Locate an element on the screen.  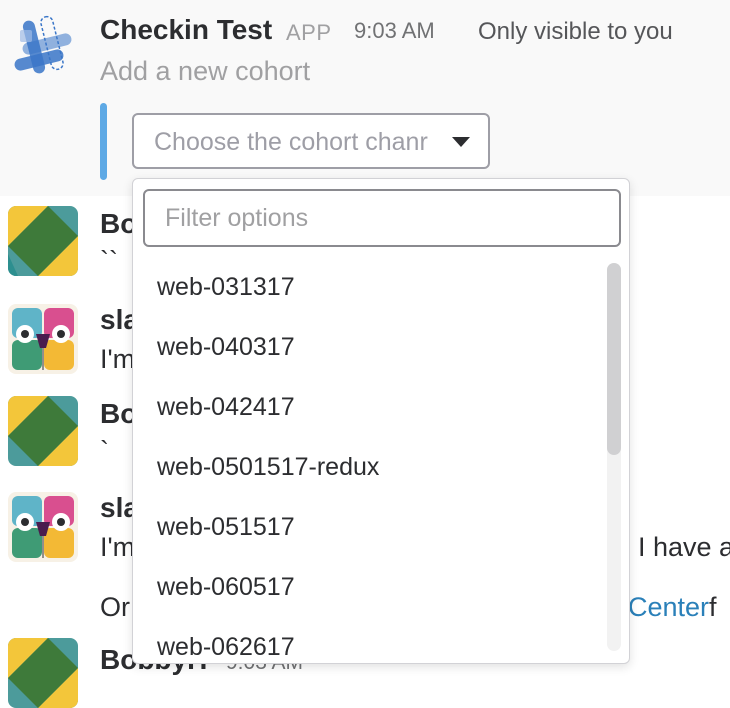
cohort-channel-select: Choose the cohort chanr is located at coordinates (311, 141).